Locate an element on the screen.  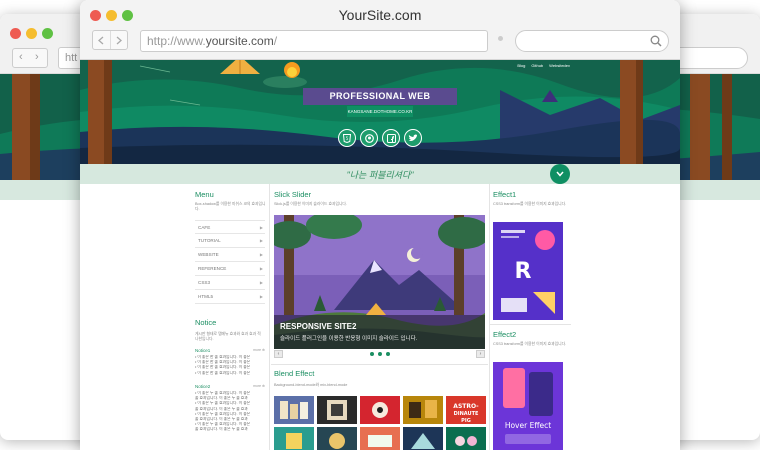
svg-text: PIG is located at coordinates (466, 421).